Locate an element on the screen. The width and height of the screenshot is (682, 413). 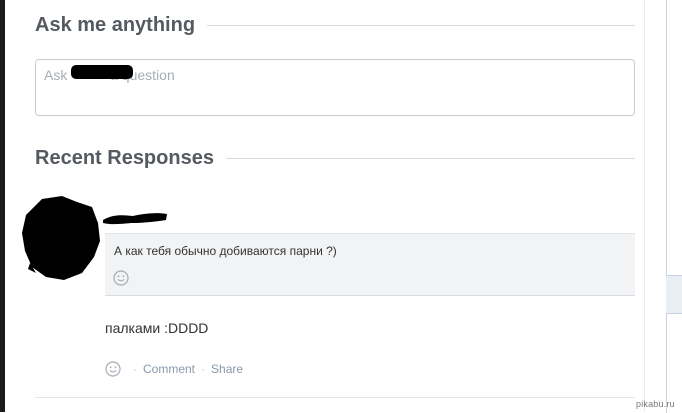
ask-section-header: Ask me anything is located at coordinates (335, 25).